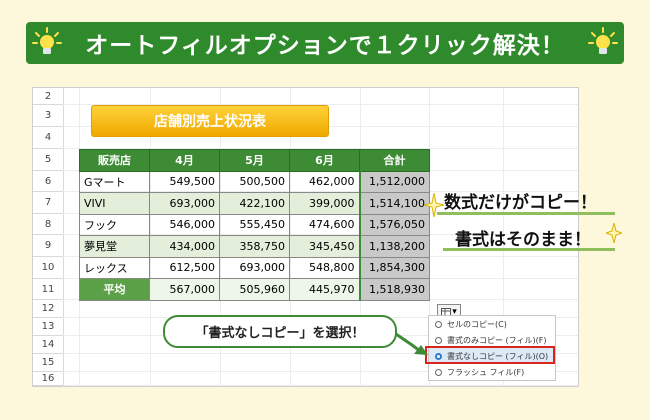 This screenshot has width=650, height=420. What do you see at coordinates (520, 203) in the screenshot?
I see `note-formula-copied: 数式だけがコピー！` at bounding box center [520, 203].